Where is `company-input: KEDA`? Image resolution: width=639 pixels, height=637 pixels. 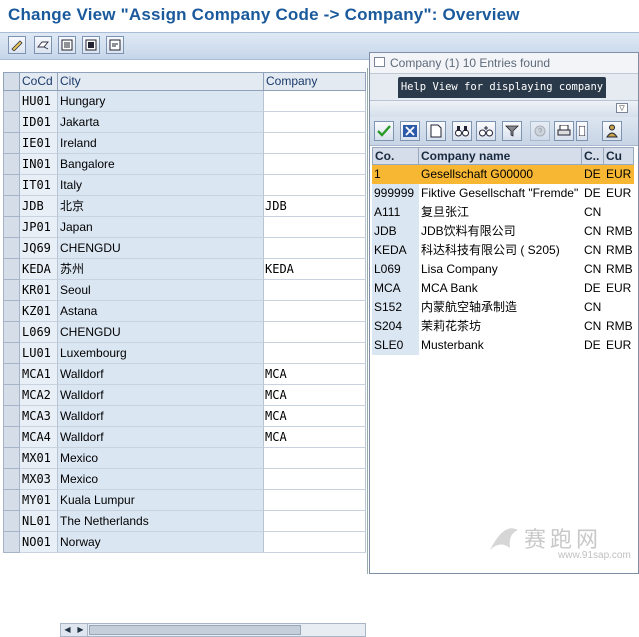
company-input: KEDA is located at coordinates (315, 269).